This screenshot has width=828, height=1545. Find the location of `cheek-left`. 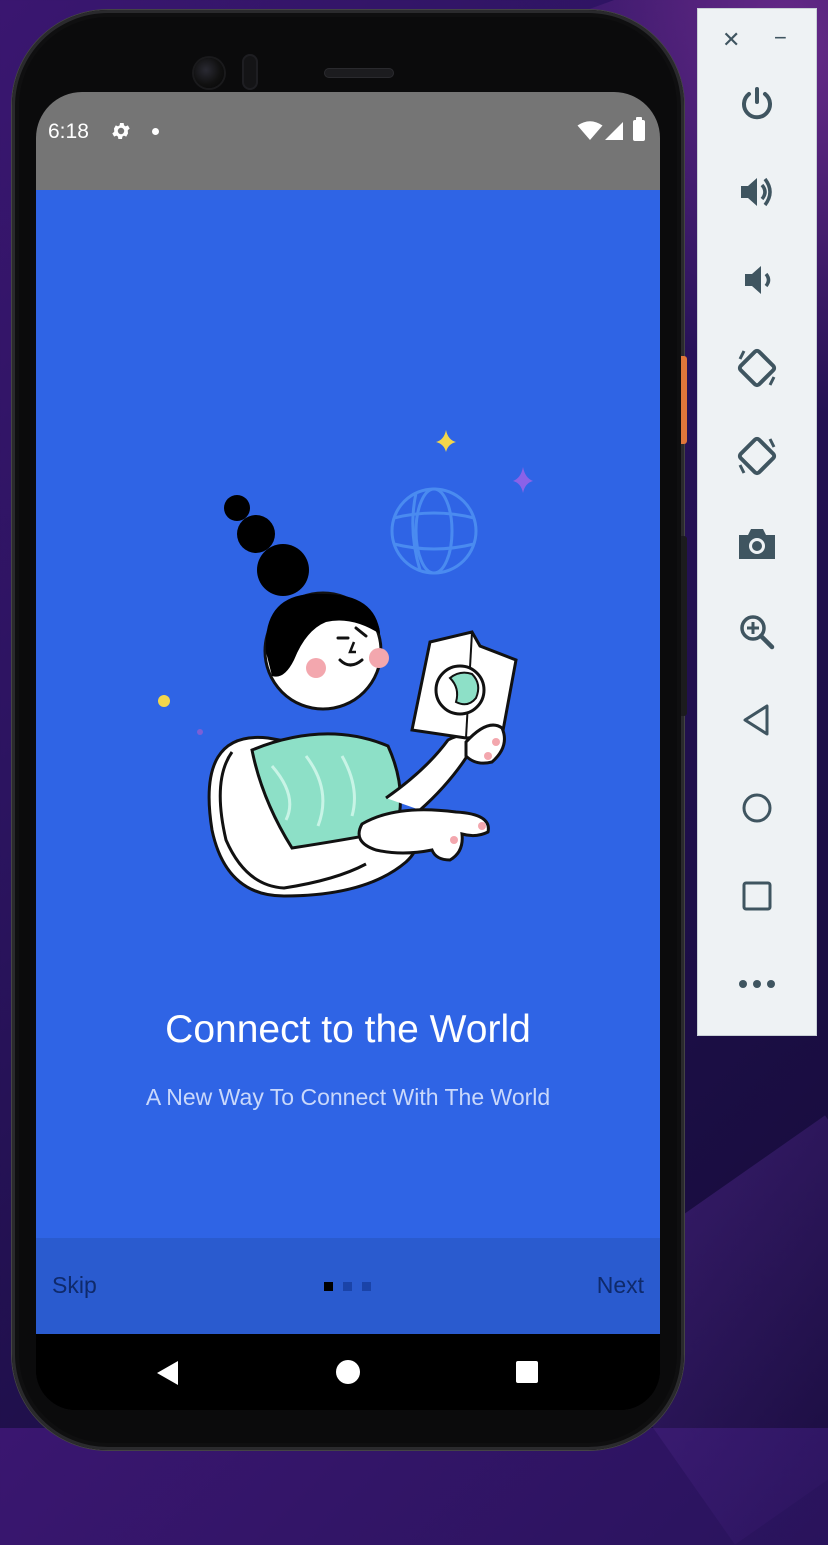

cheek-left is located at coordinates (316, 668).